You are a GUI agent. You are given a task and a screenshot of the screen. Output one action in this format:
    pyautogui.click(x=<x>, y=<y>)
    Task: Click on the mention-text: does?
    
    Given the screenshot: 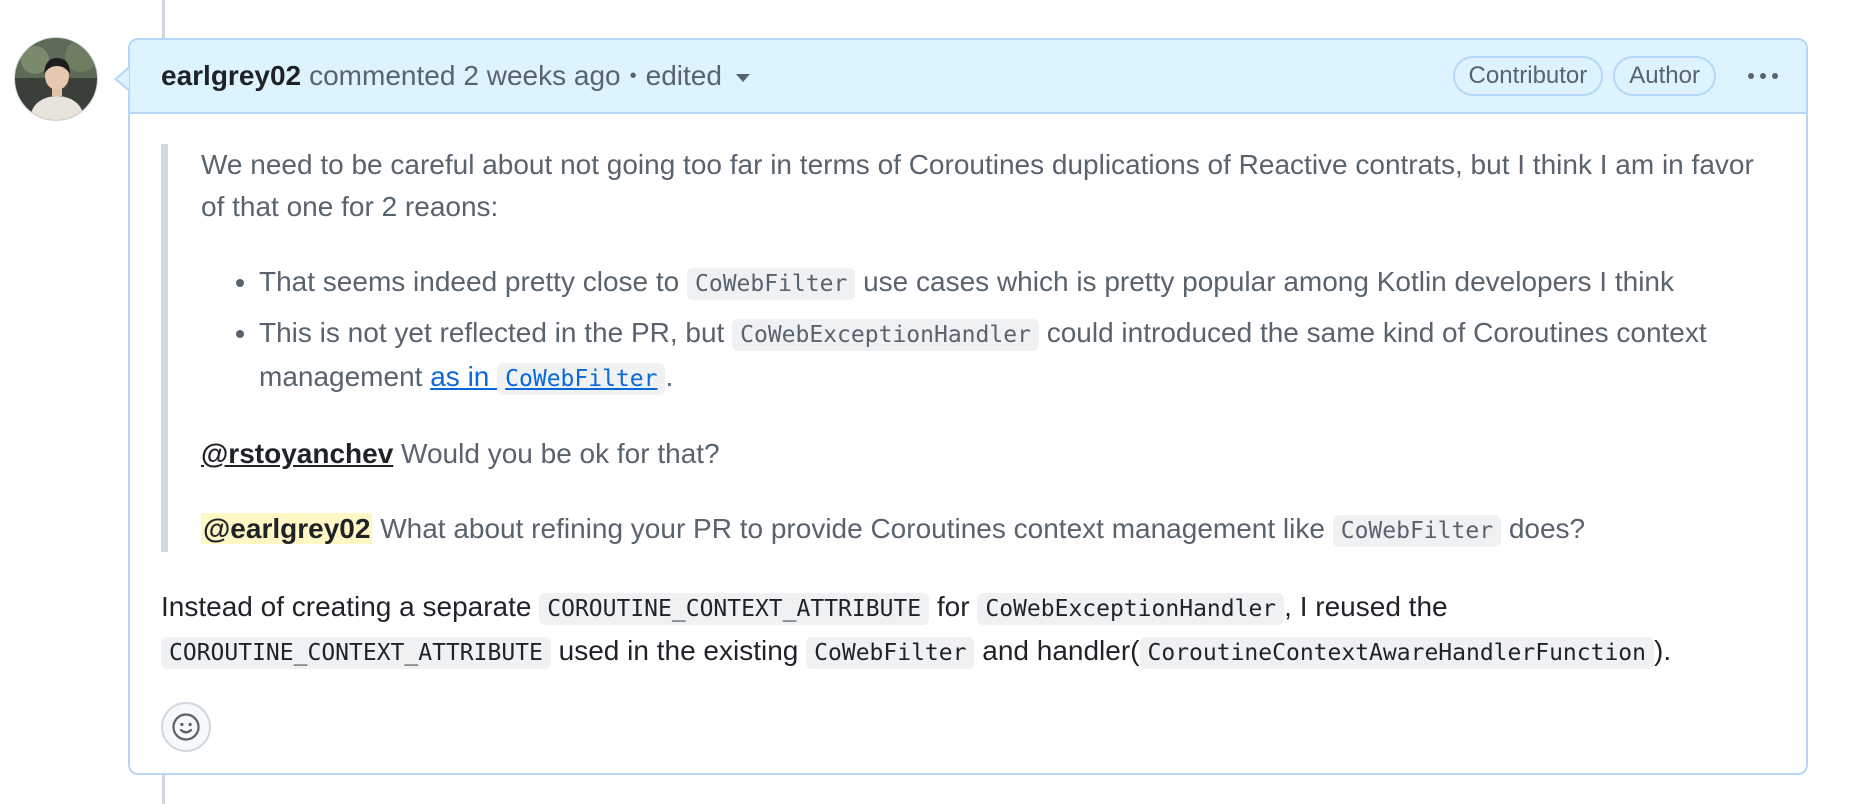 What is the action you would take?
    pyautogui.click(x=1543, y=528)
    